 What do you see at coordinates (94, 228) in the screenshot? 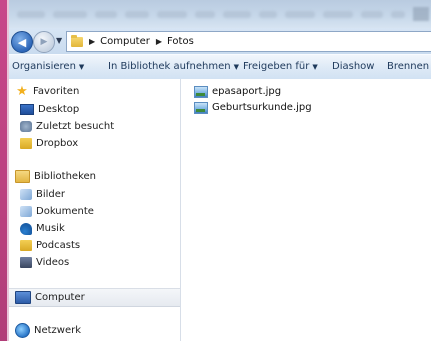
I see `nav-music: Musik` at bounding box center [94, 228].